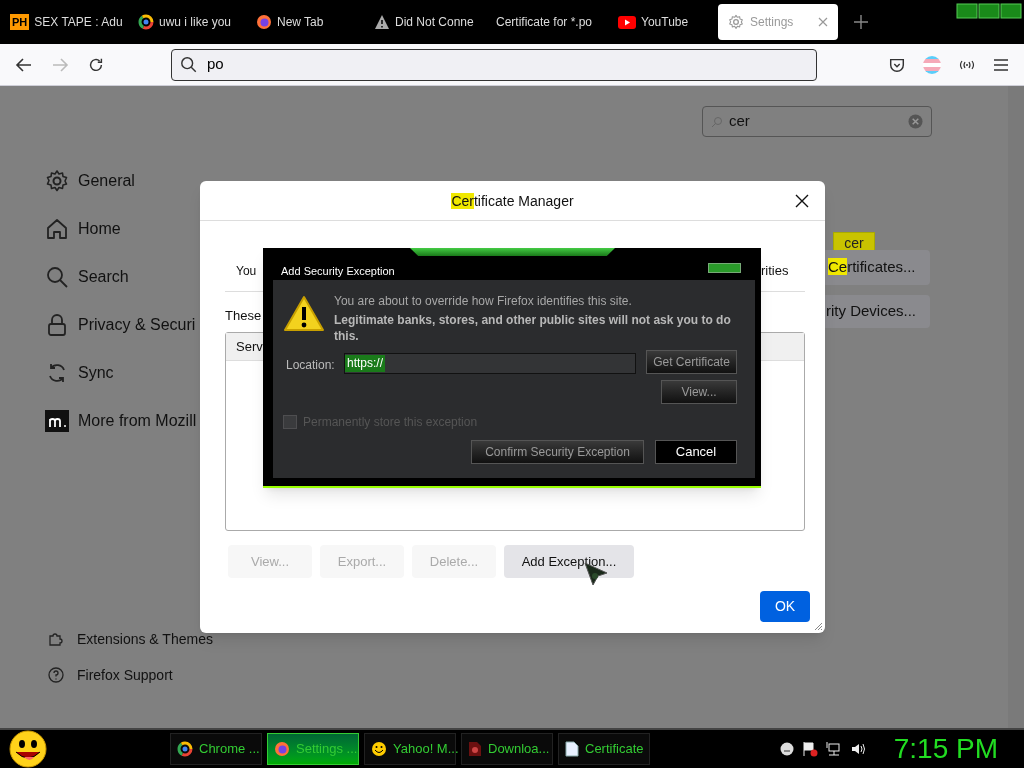  I want to click on browser-tab: Certificate for *.po, so click(553, 22).